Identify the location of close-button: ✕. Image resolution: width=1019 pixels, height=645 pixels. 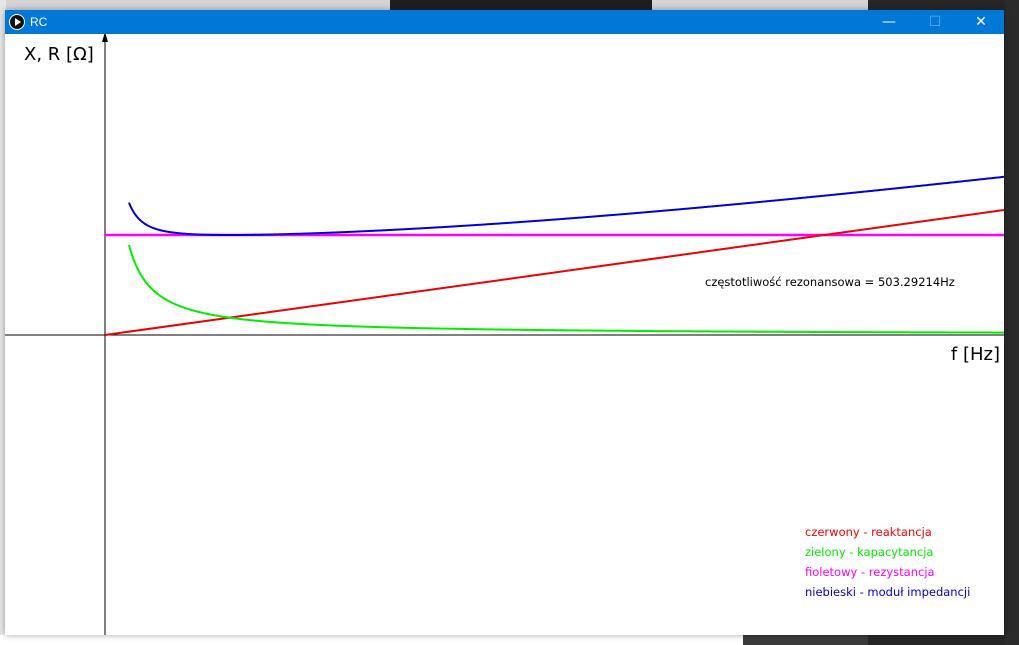
(981, 22).